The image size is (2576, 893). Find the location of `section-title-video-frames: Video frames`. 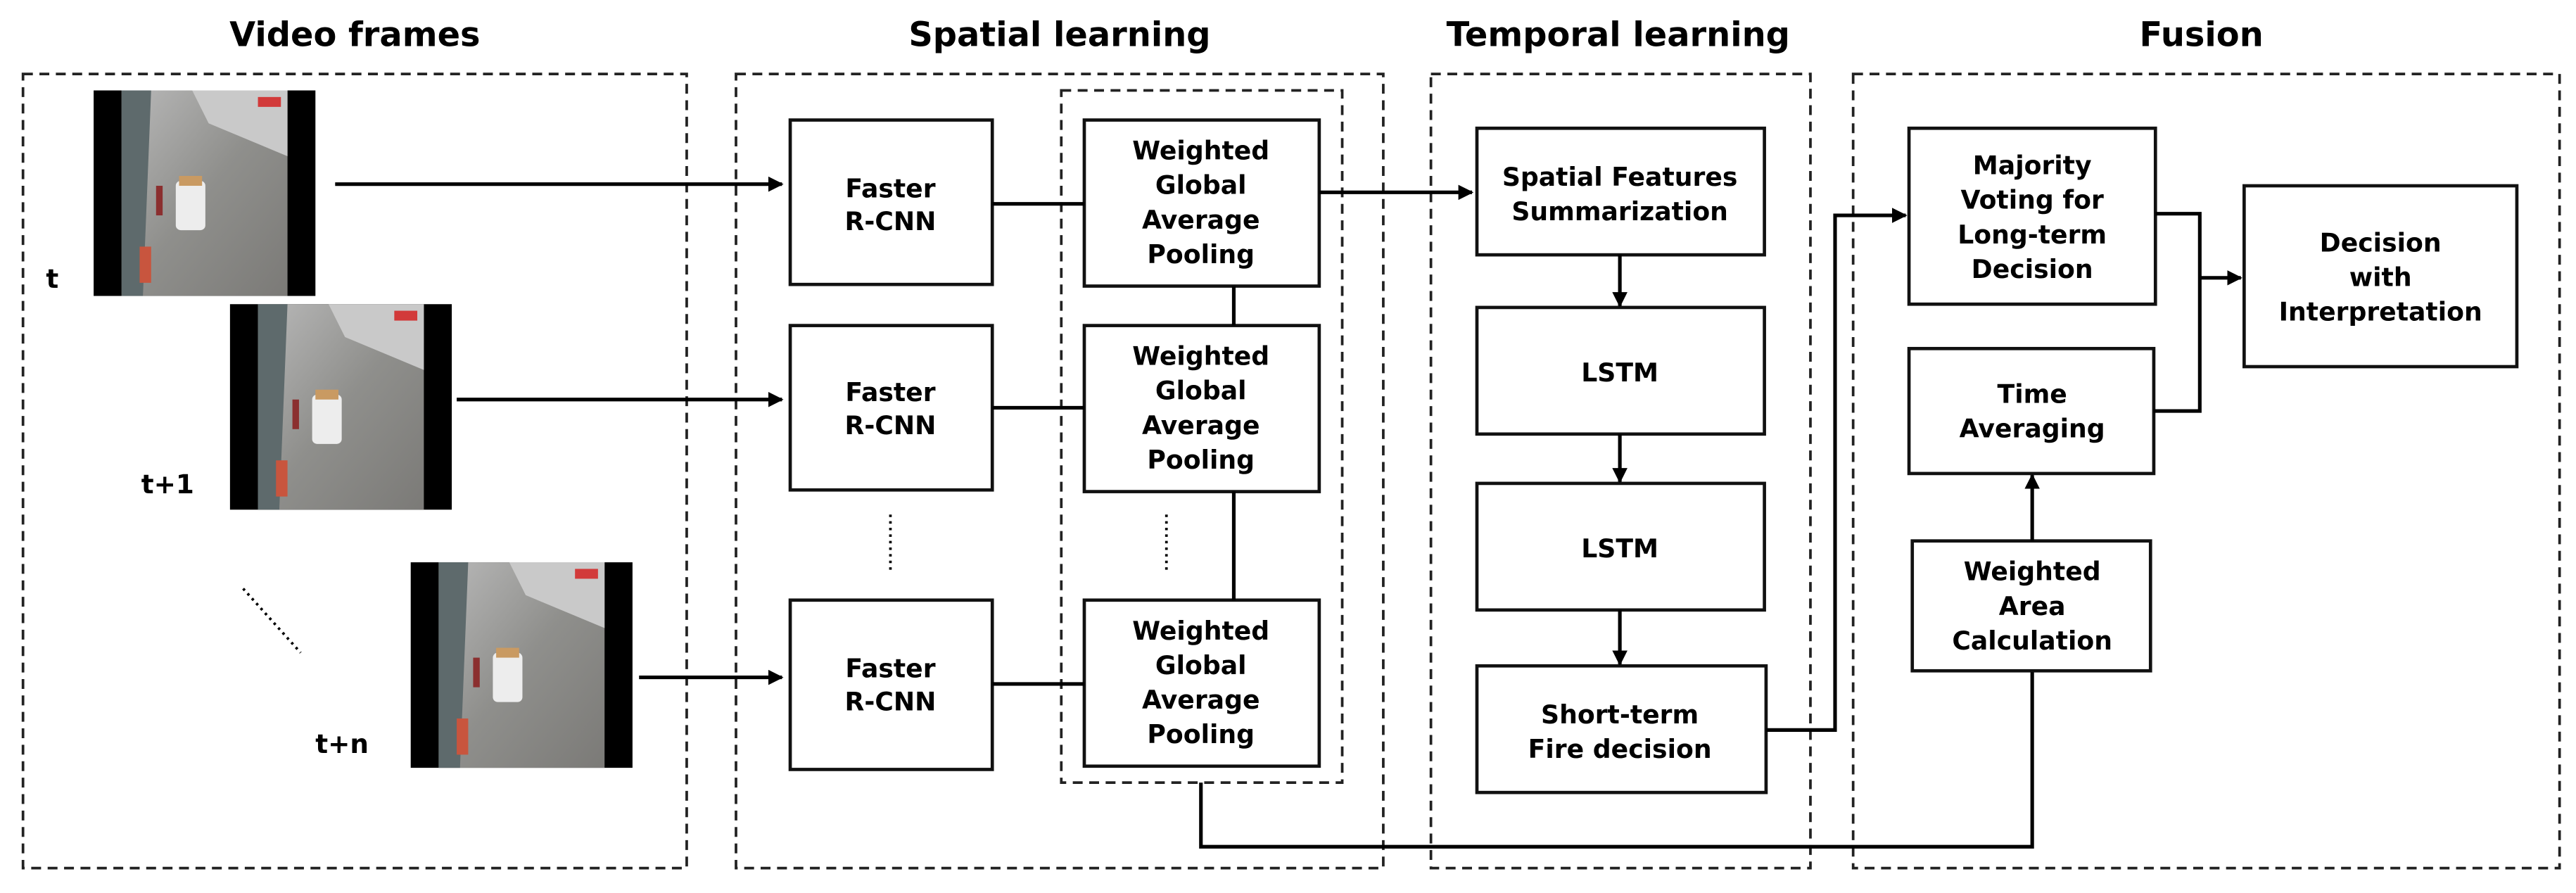

section-title-video-frames: Video frames is located at coordinates (354, 34).